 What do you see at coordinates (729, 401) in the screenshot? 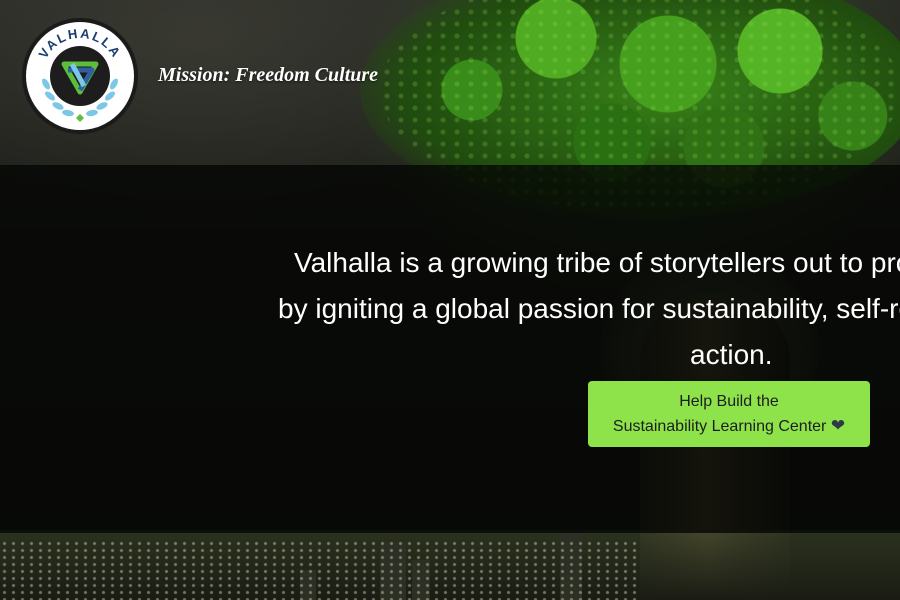
I see `cta-line-1: Help Build the` at bounding box center [729, 401].